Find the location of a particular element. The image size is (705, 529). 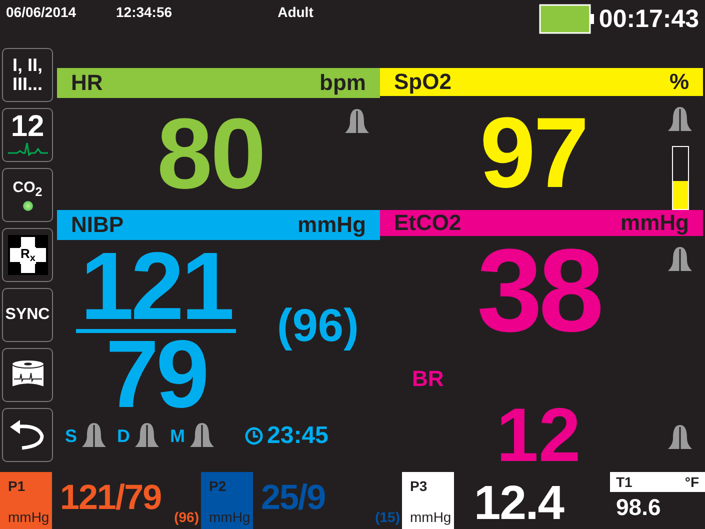

interval-time: 23:45 is located at coordinates (297, 436).